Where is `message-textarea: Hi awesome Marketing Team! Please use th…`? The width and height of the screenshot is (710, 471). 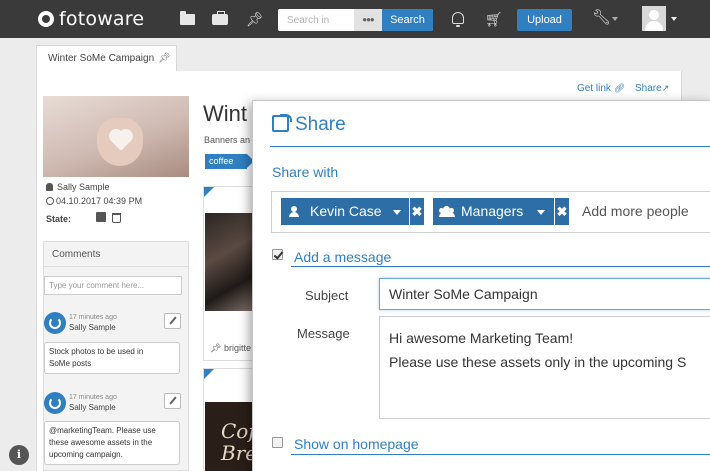
message-textarea: Hi awesome Marketing Team! Please use th… is located at coordinates (544, 367).